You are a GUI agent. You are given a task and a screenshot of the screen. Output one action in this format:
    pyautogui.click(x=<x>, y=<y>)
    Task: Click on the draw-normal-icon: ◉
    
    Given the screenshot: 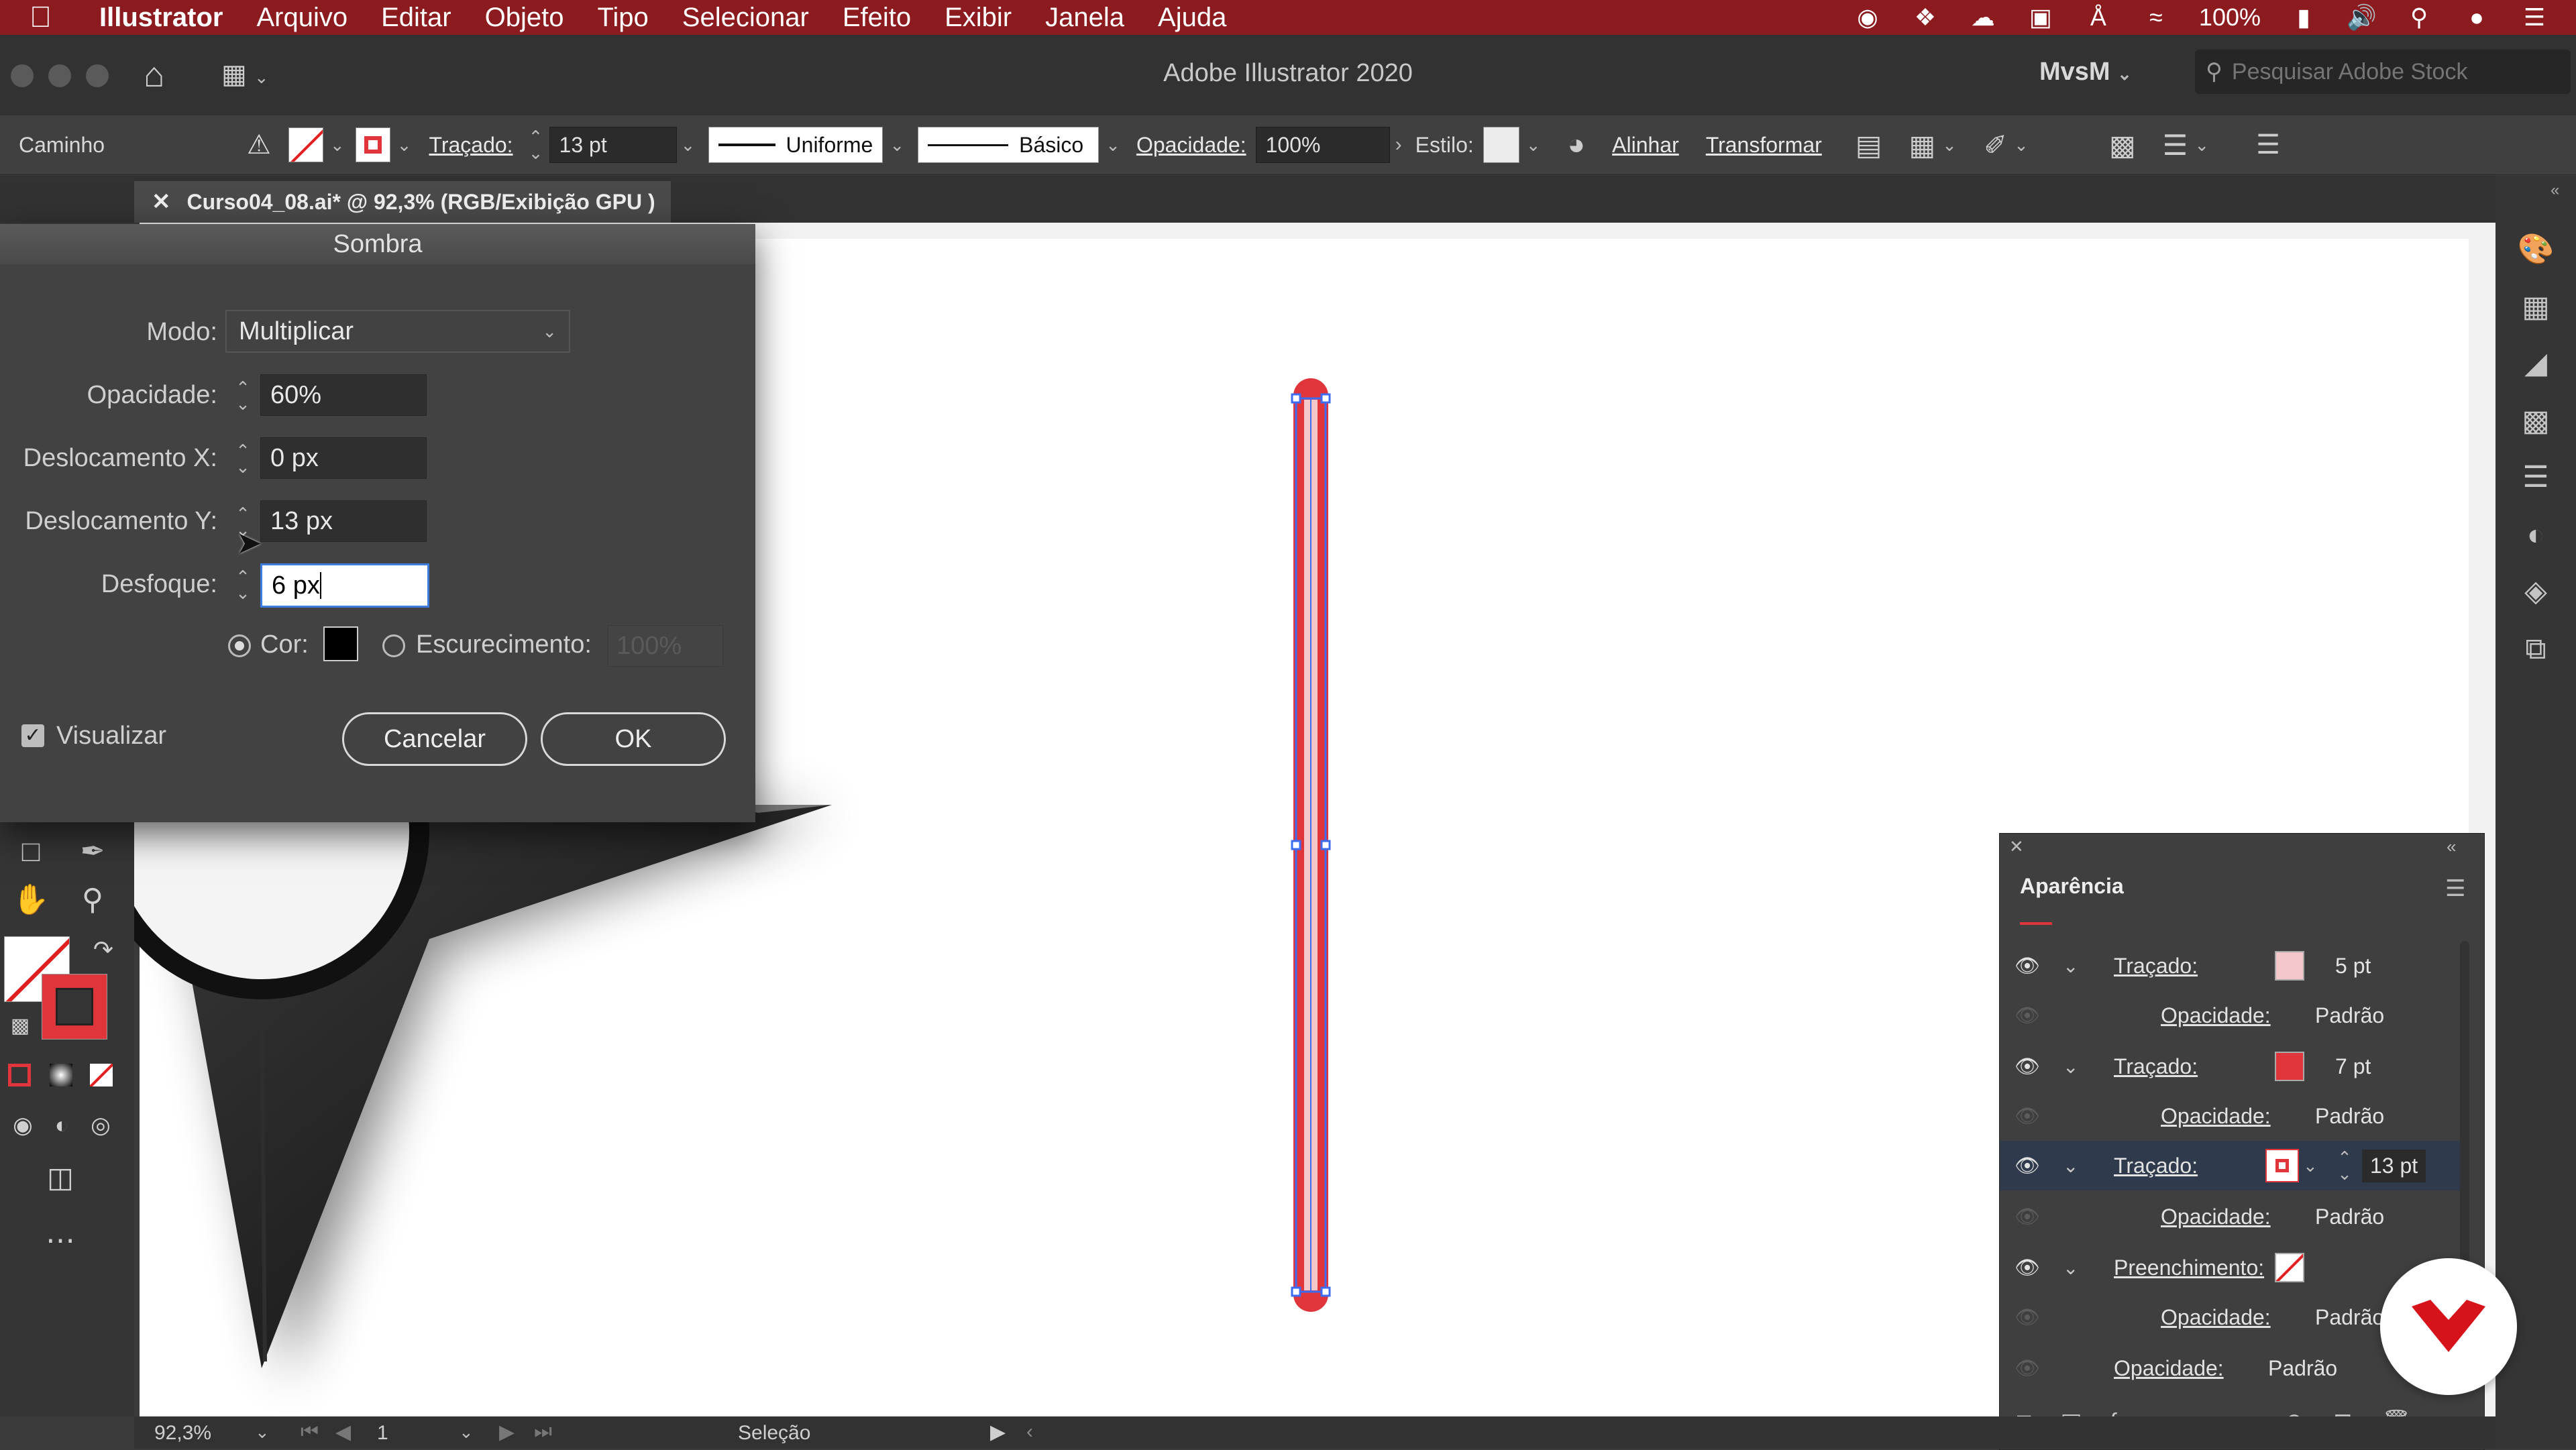 What is the action you would take?
    pyautogui.click(x=23, y=1125)
    